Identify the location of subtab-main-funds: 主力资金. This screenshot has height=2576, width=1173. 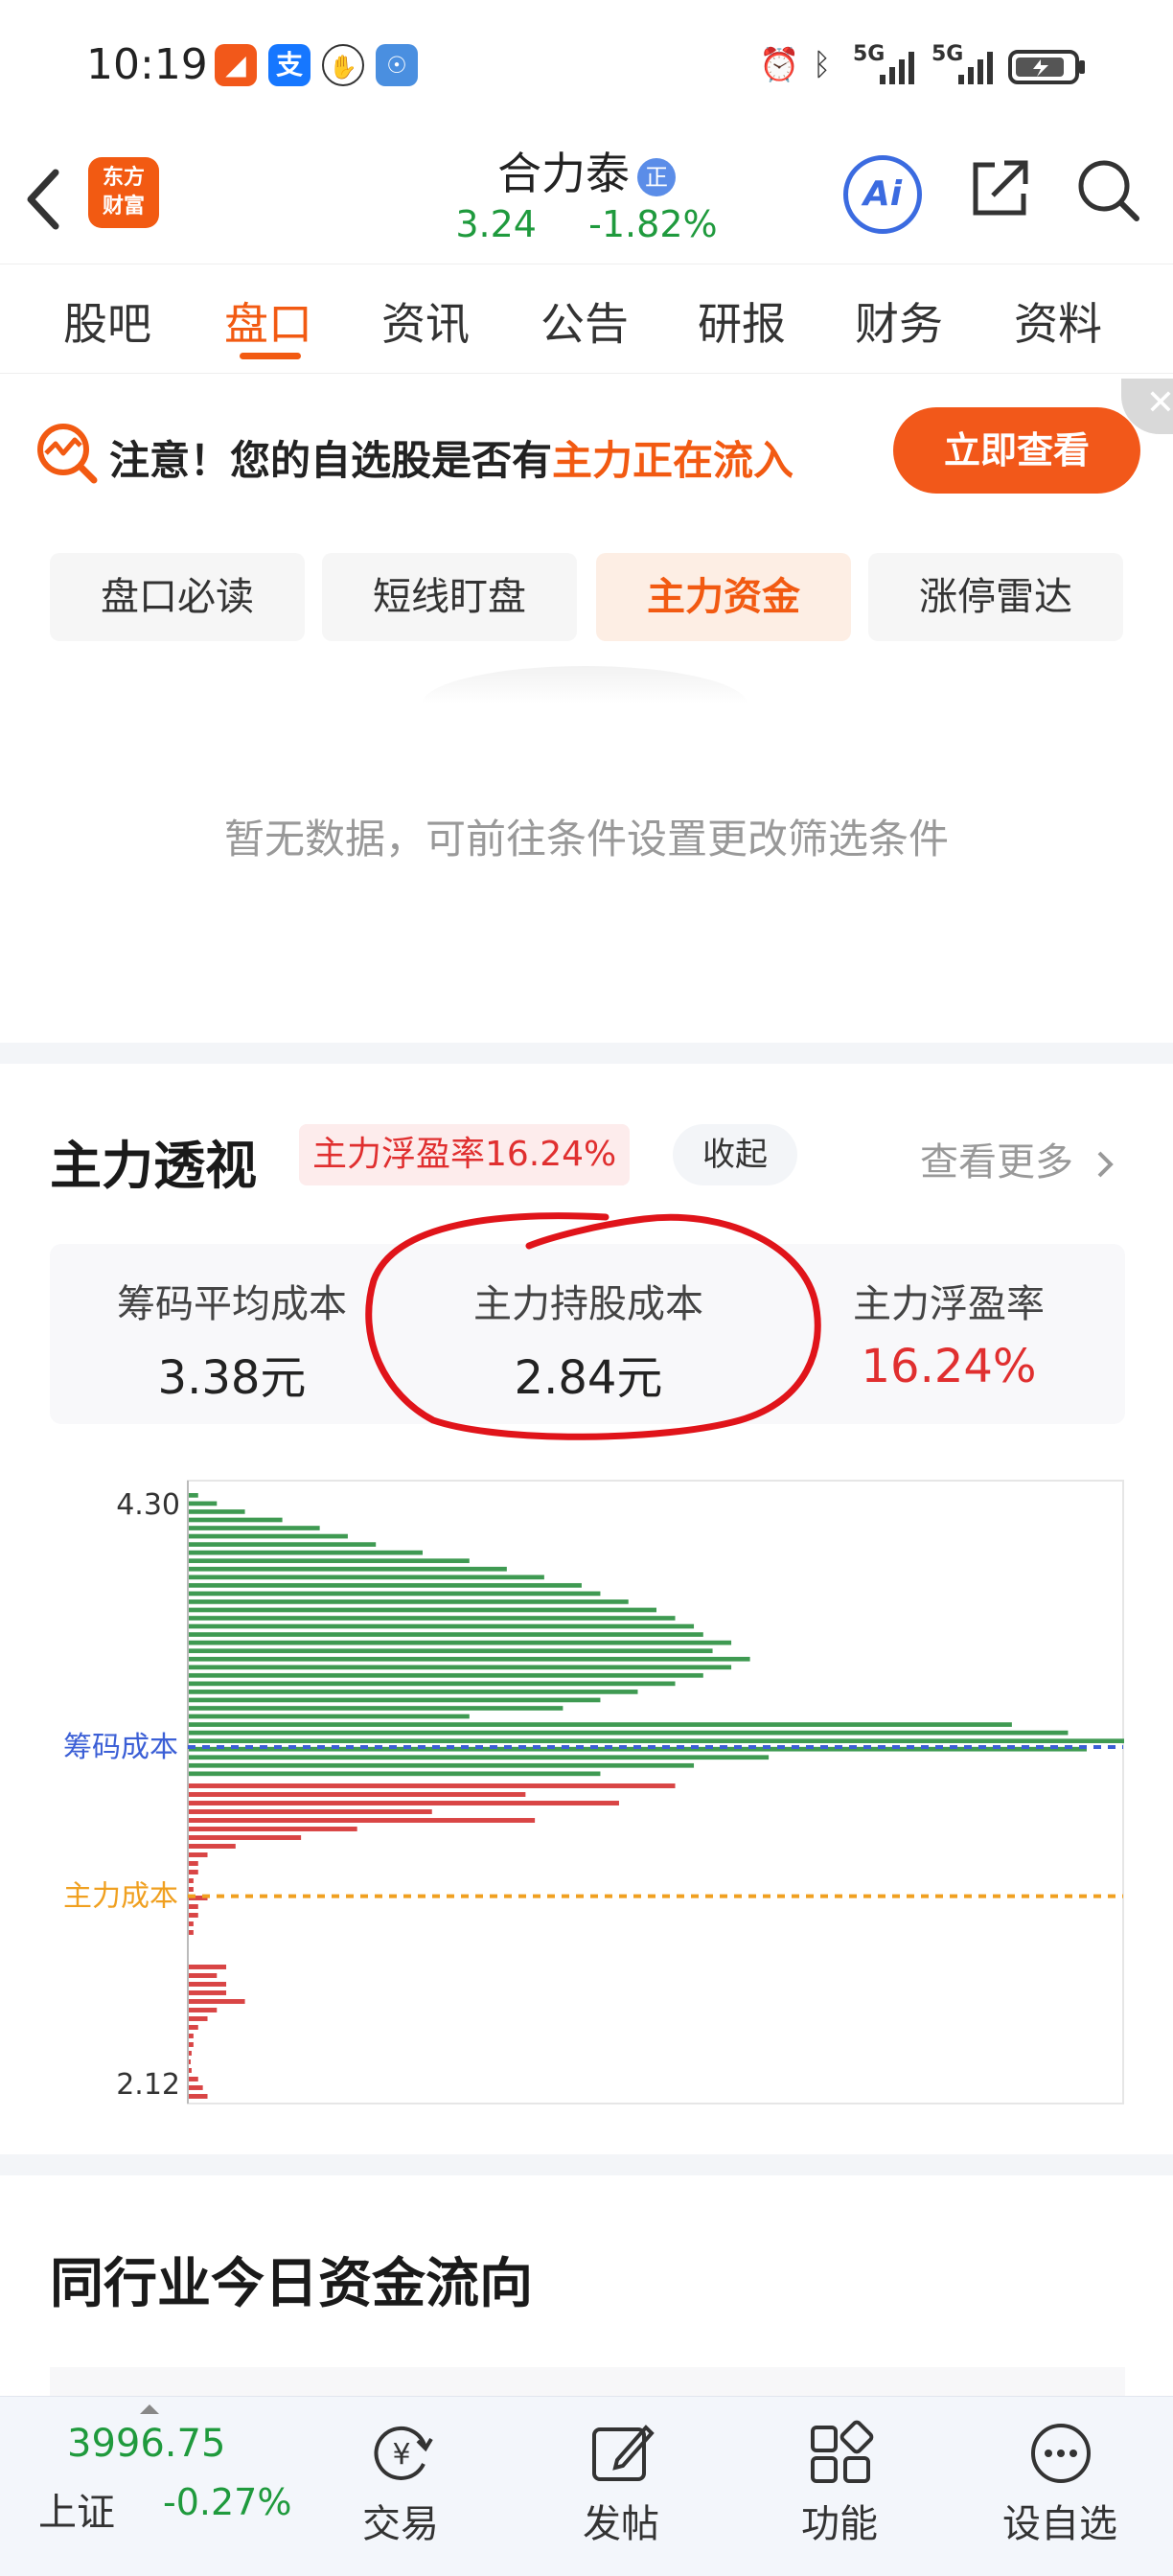
(723, 597).